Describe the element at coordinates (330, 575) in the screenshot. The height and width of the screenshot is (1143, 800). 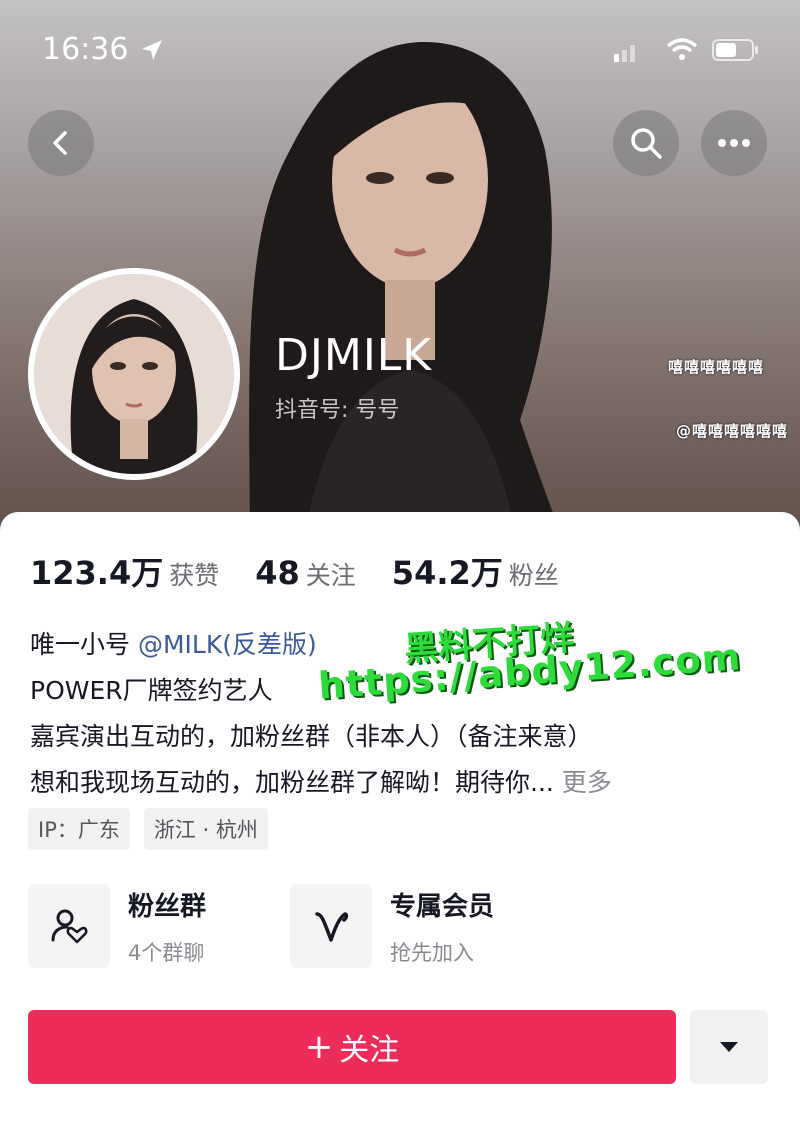
I see `stat-label: 关注` at that location.